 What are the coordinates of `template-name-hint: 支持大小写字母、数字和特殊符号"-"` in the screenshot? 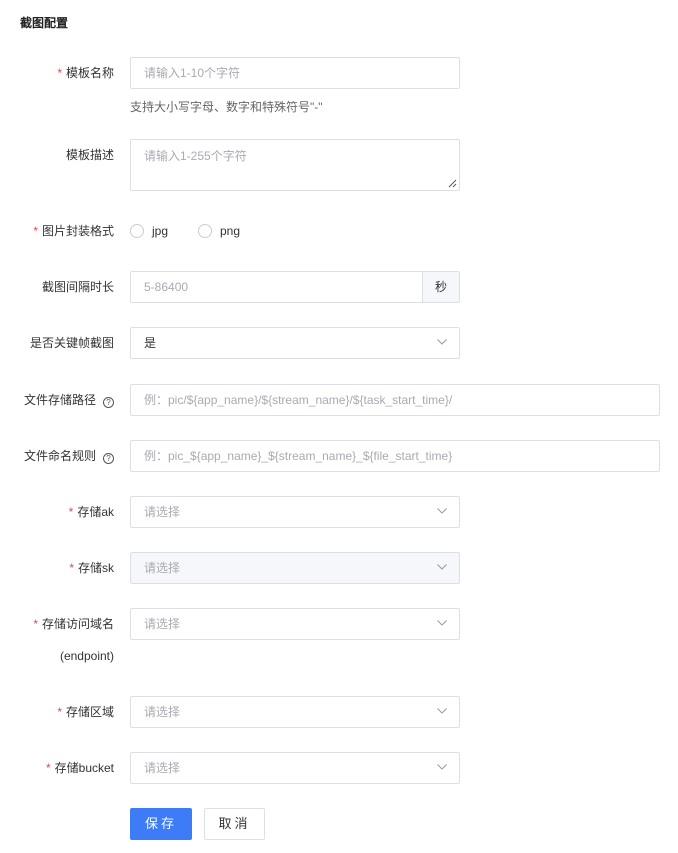 It's located at (226, 107).